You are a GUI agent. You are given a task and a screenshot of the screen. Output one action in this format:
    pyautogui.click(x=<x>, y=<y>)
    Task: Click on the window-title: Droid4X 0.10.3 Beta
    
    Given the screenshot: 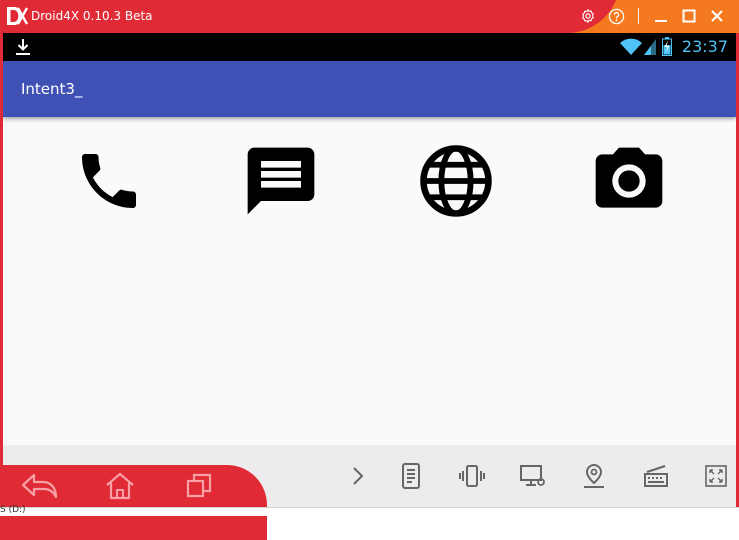 What is the action you would take?
    pyautogui.click(x=92, y=16)
    